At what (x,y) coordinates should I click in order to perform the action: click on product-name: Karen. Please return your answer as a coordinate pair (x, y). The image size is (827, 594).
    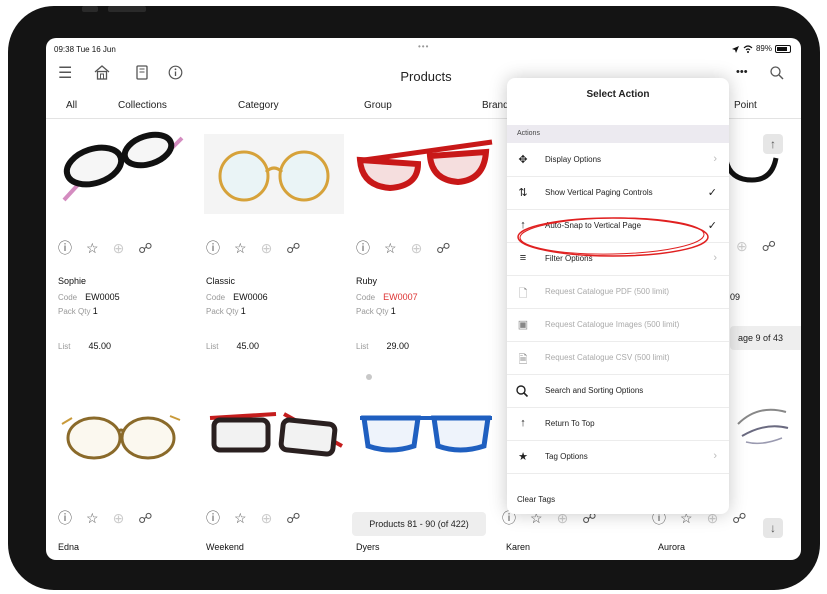
    Looking at the image, I should click on (518, 547).